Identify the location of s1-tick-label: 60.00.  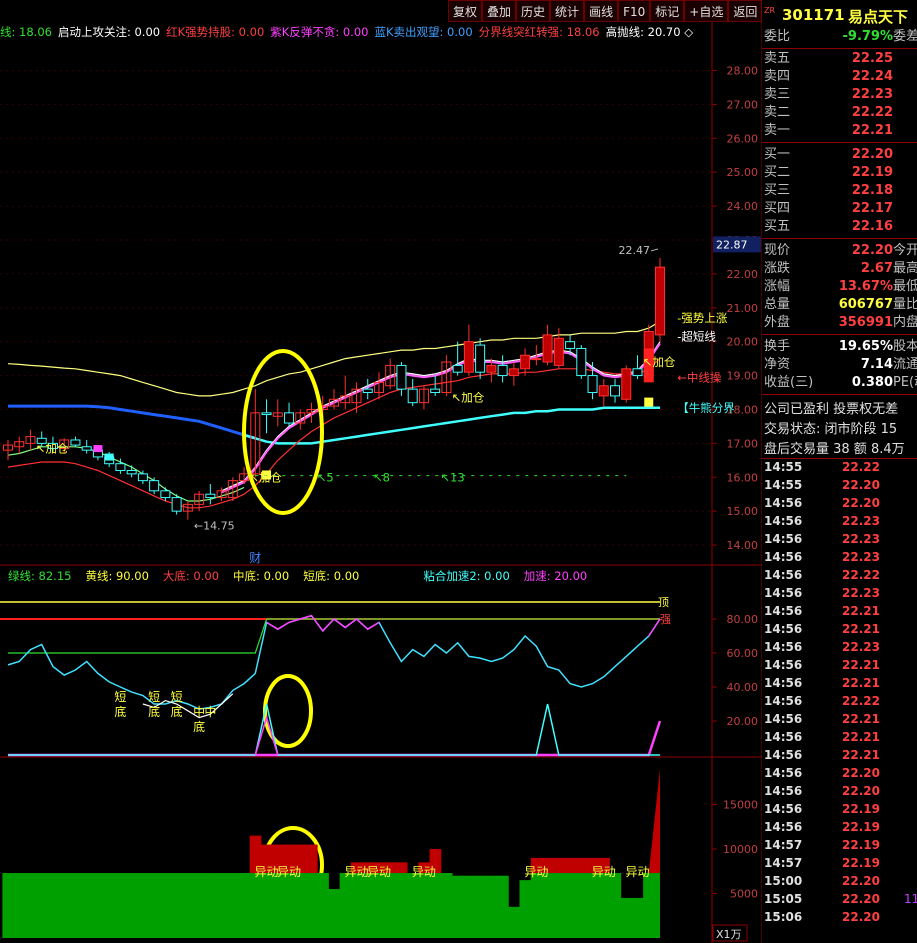
(743, 653).